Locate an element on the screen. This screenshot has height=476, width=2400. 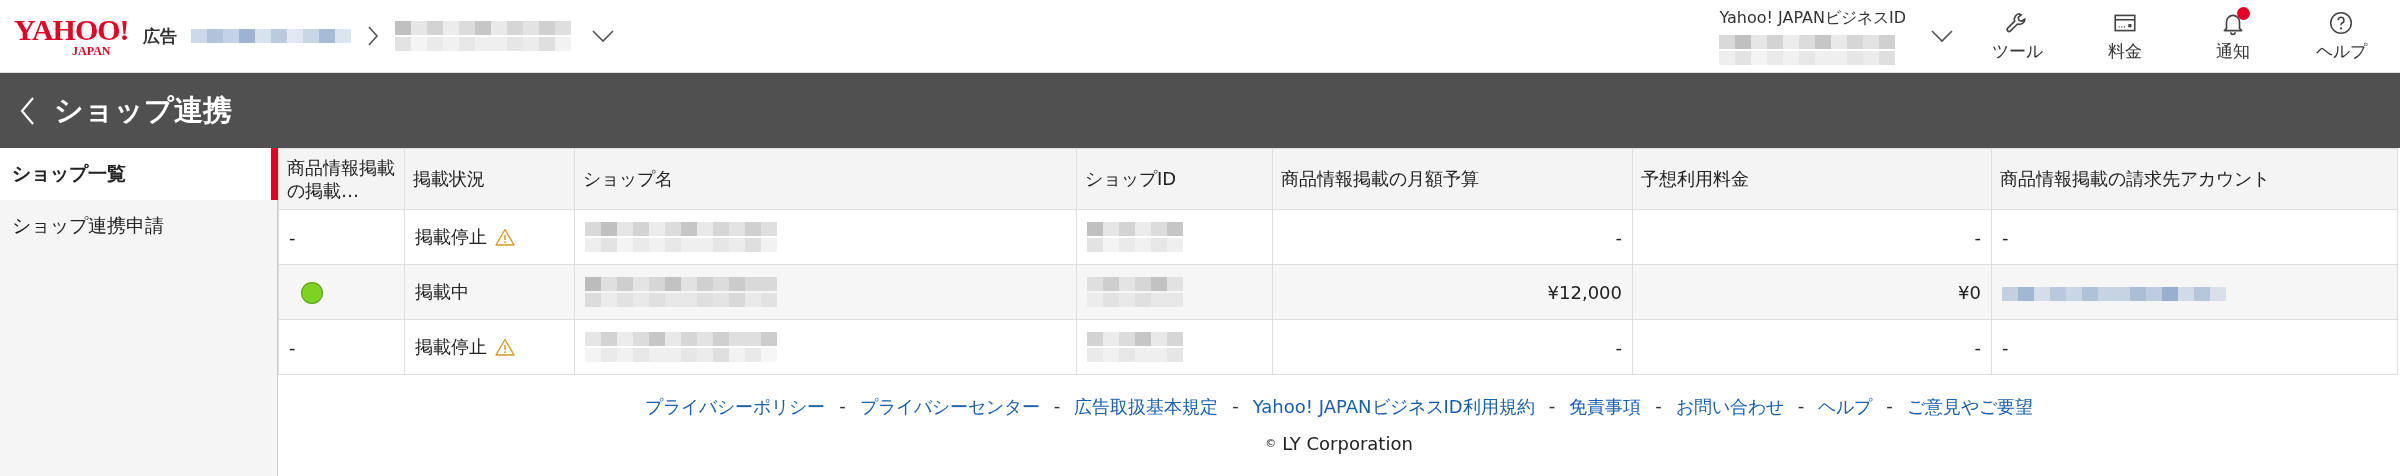
toolbar-button: 通知 is located at coordinates (2233, 36).